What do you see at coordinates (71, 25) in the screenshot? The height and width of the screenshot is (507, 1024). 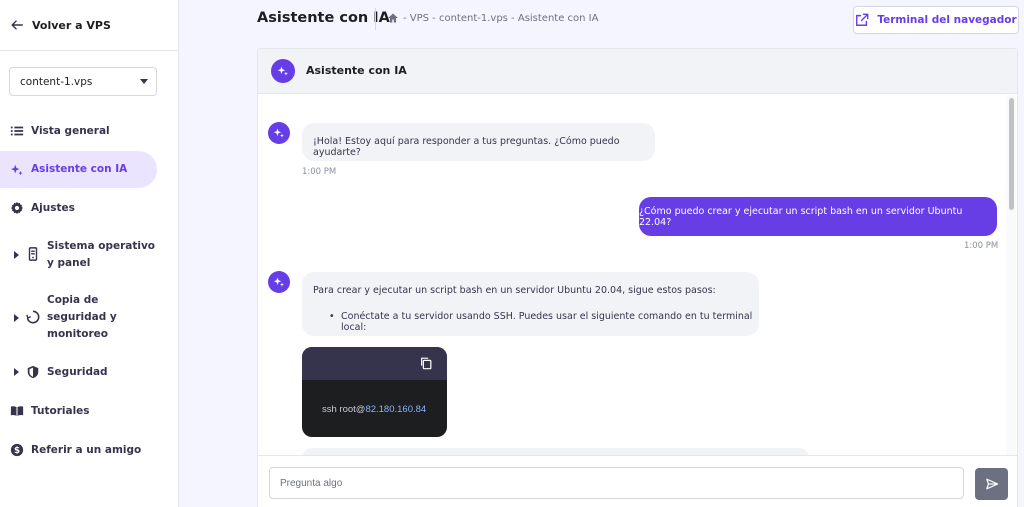 I see `back-label: Volver a VPS` at bounding box center [71, 25].